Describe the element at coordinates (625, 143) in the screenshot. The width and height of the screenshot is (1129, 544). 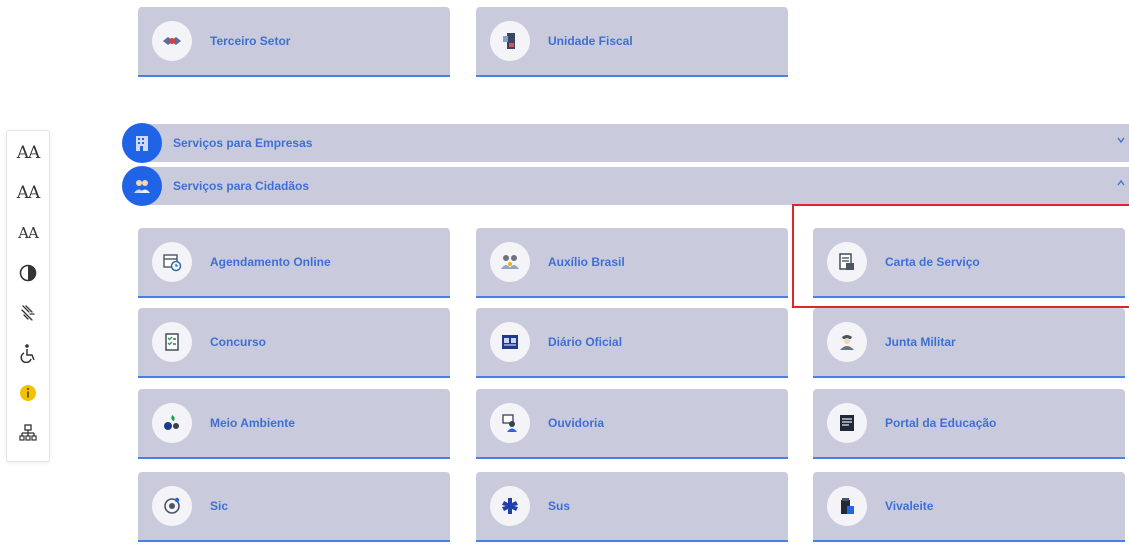
I see `accordion-servicos-empresas: Serviços para Empresas` at that location.